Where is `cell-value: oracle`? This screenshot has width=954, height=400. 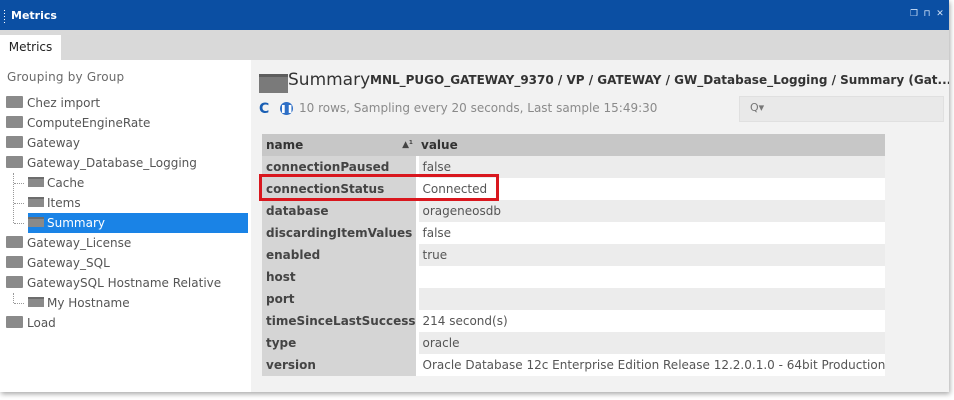 cell-value: oracle is located at coordinates (651, 343).